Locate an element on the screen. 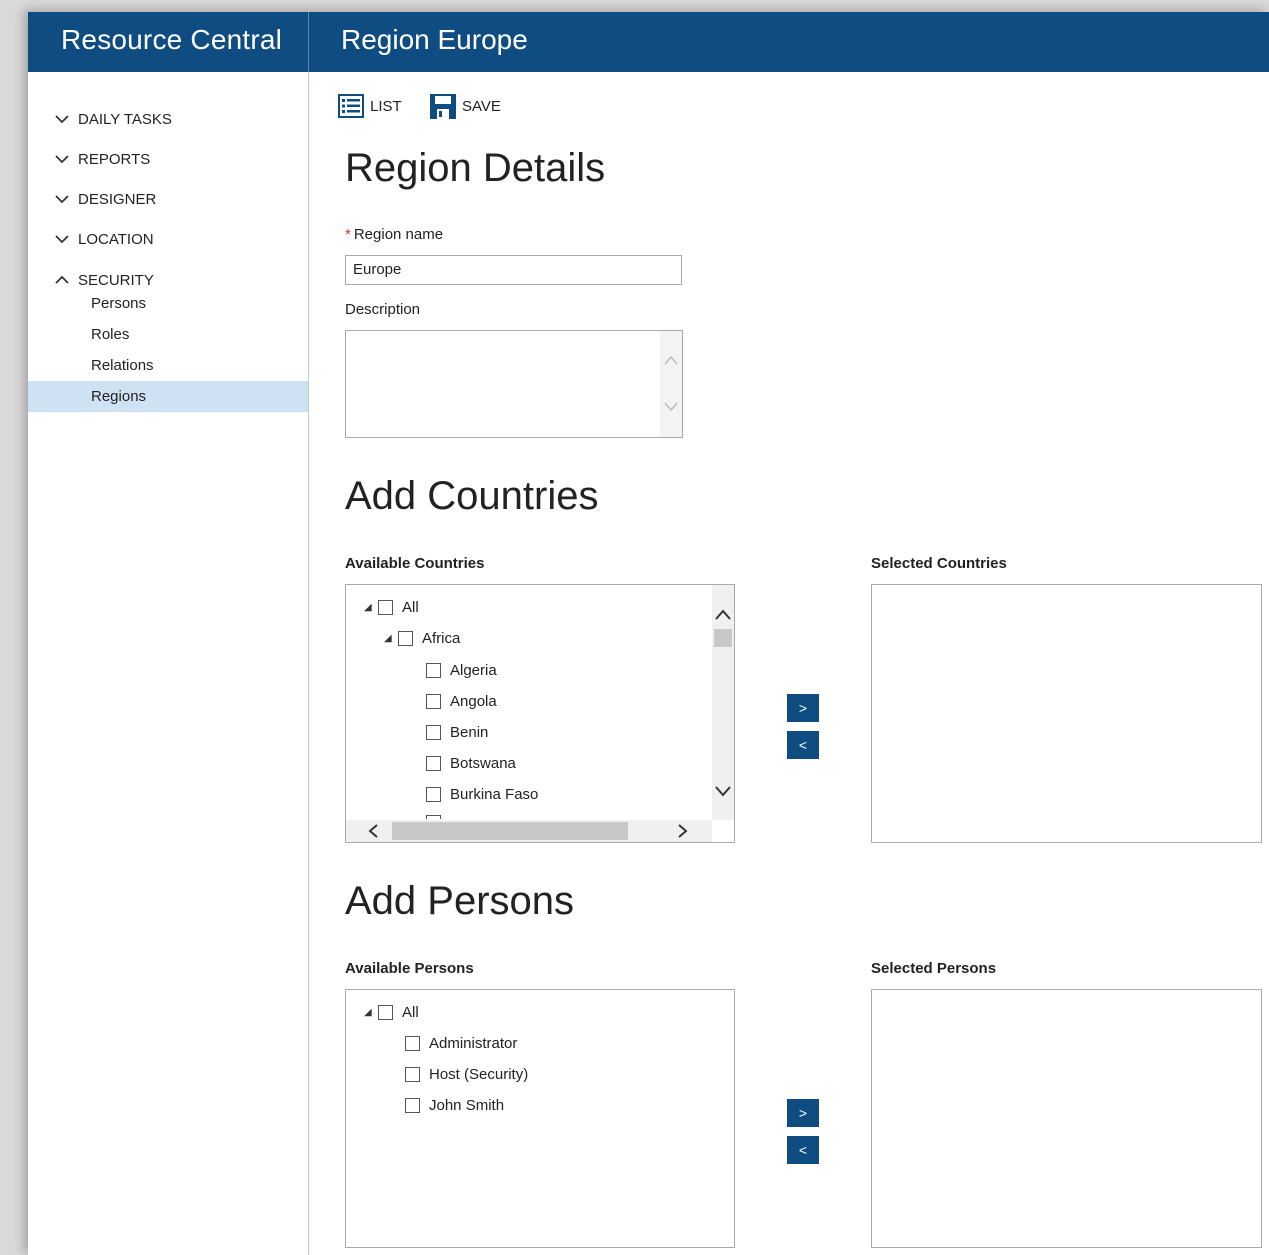 This screenshot has height=1255, width=1269. remove-person-button: < is located at coordinates (803, 1150).